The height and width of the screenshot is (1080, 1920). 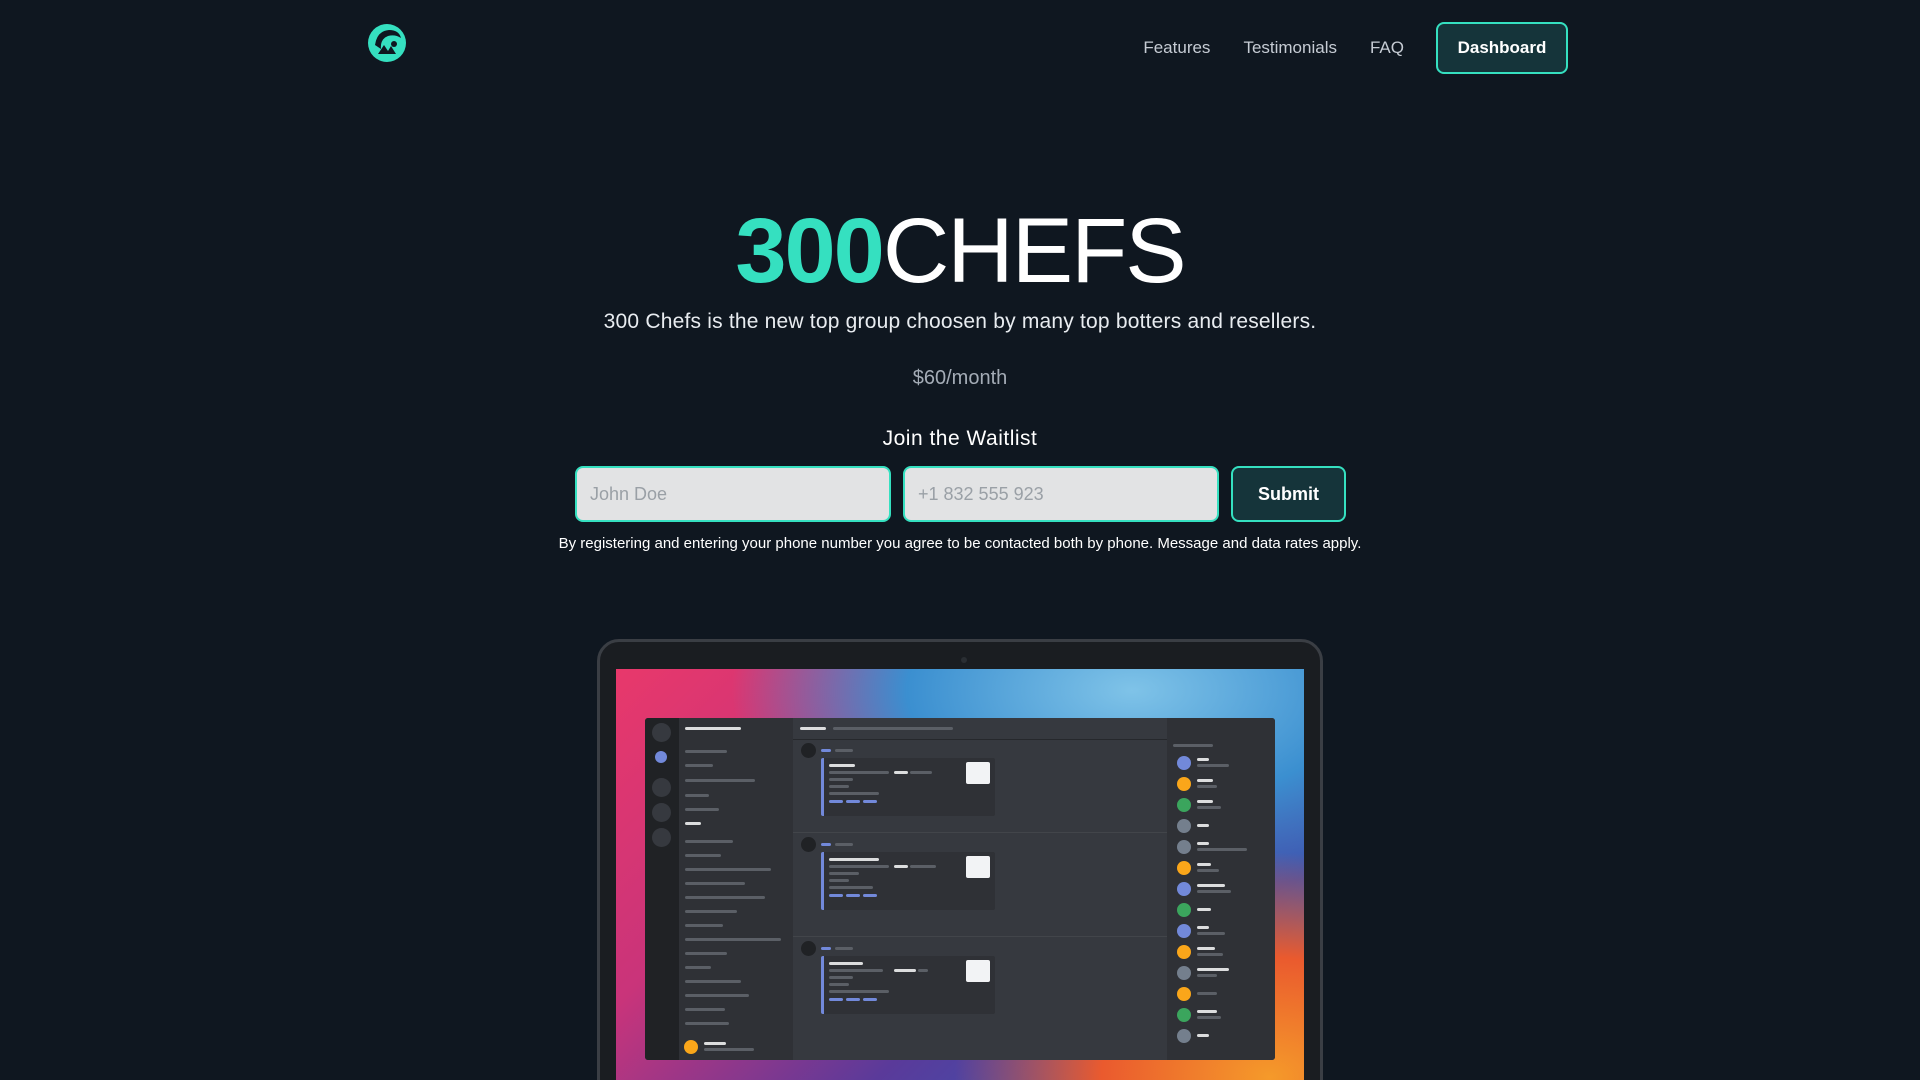 What do you see at coordinates (960, 378) in the screenshot?
I see `price-label: $60/month` at bounding box center [960, 378].